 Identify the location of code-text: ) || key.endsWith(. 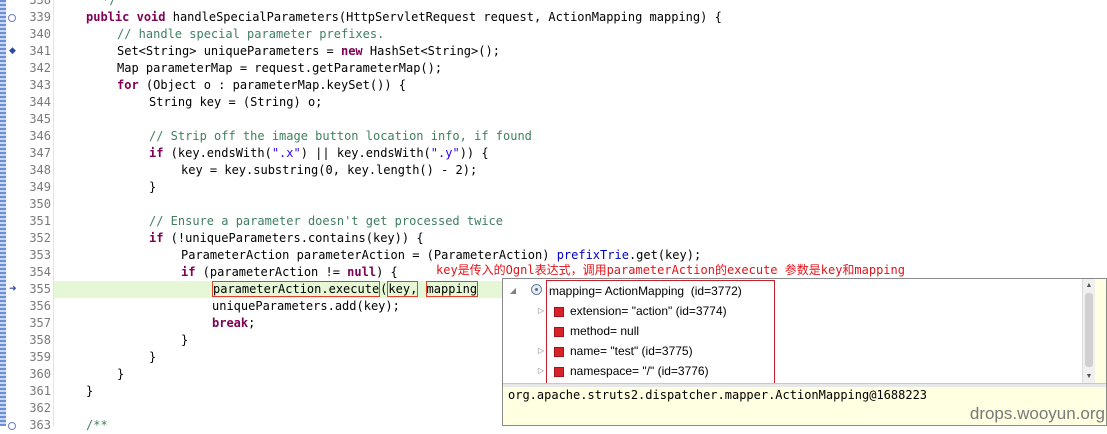
(365, 153).